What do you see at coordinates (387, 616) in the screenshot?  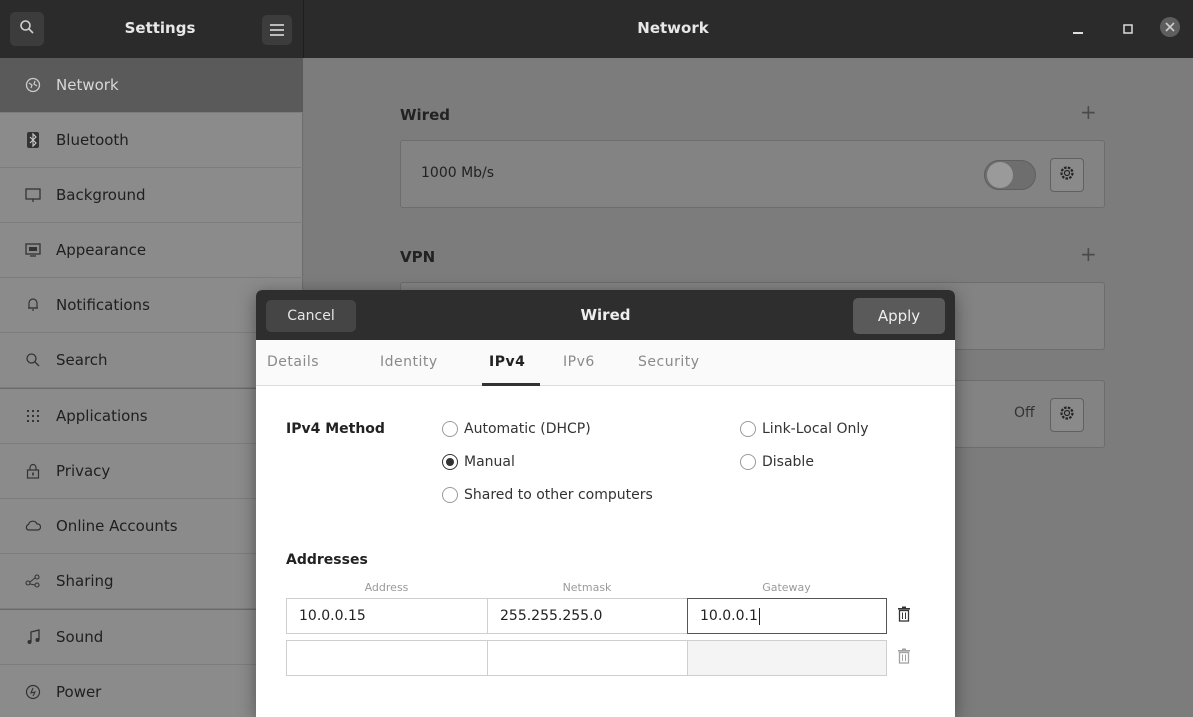 I see `address-input: 10.0.0.15` at bounding box center [387, 616].